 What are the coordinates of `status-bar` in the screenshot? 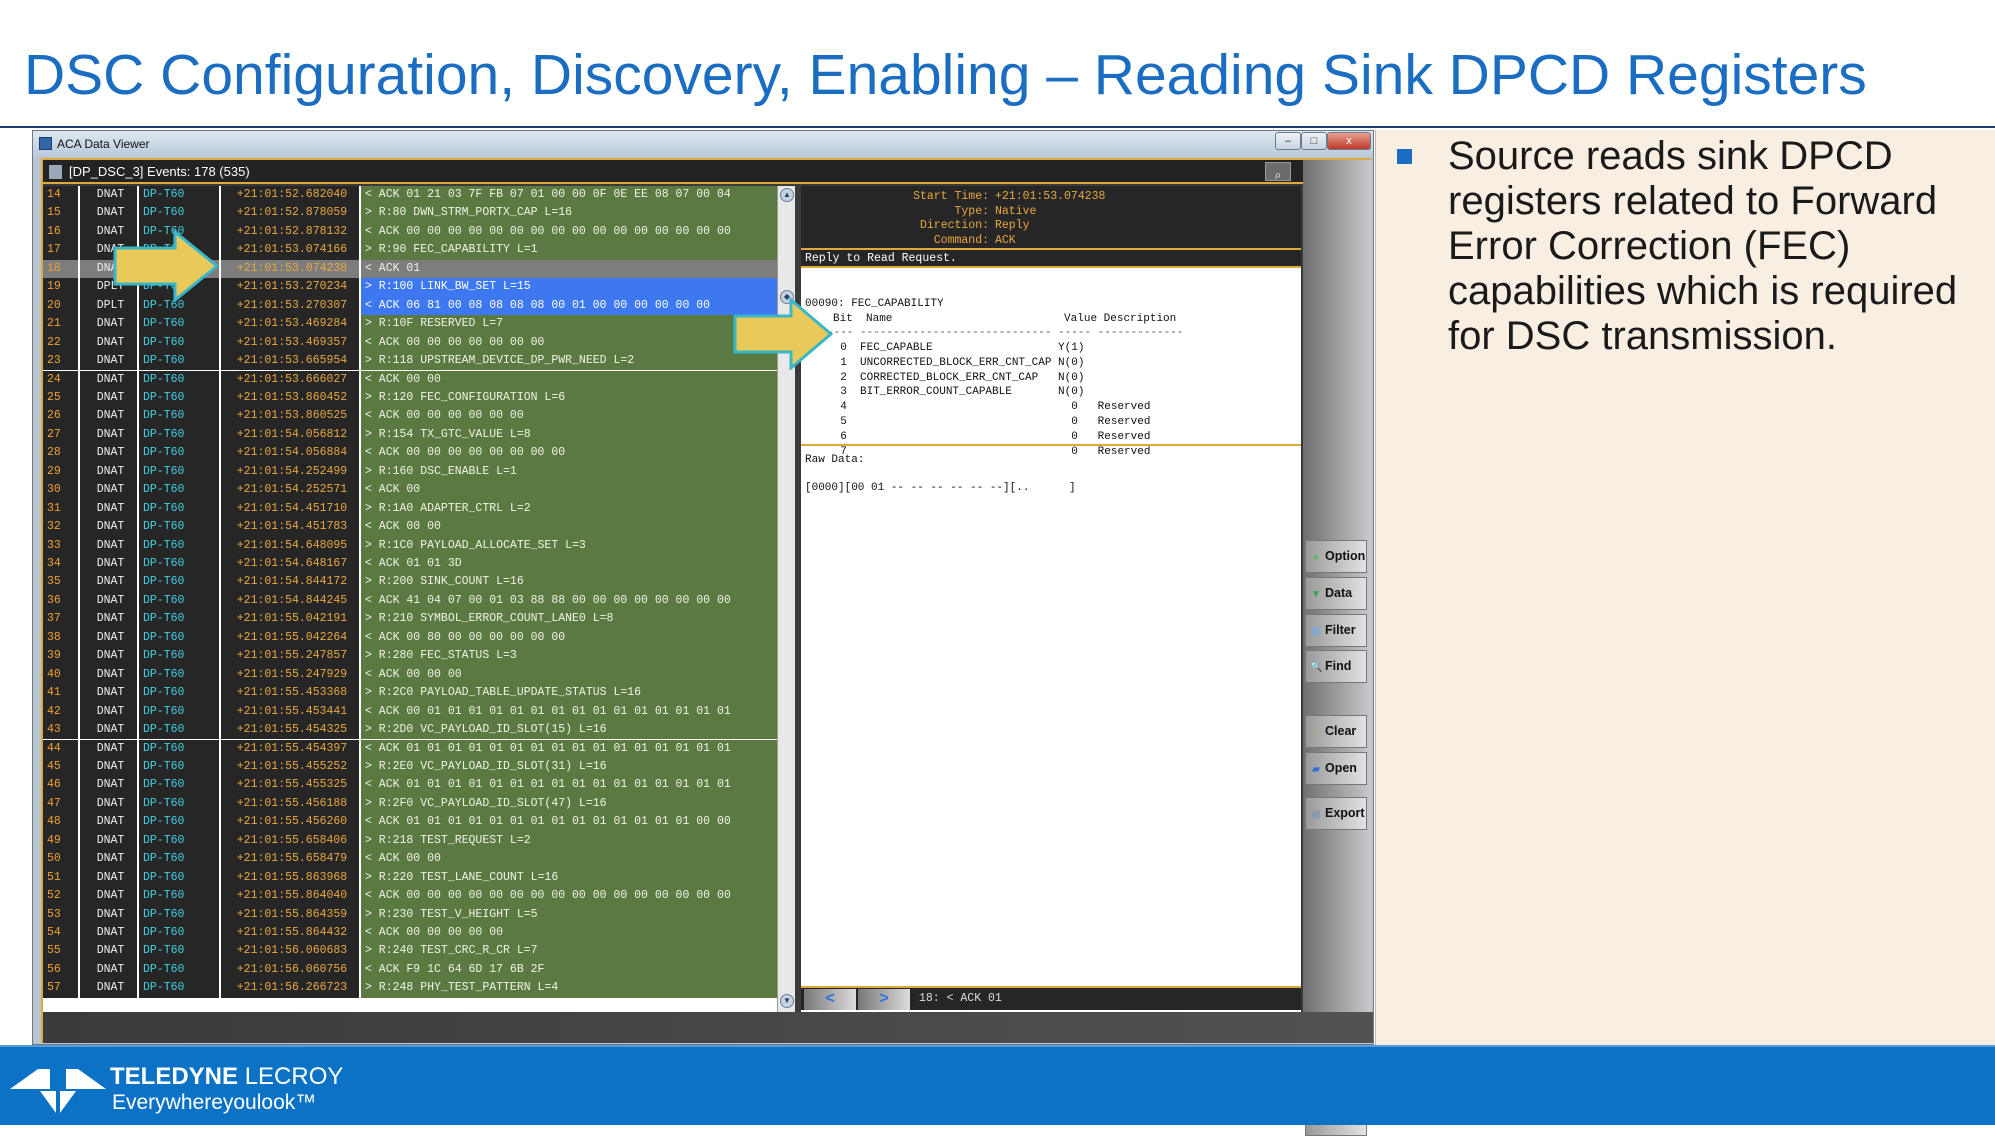 It's located at (708, 1027).